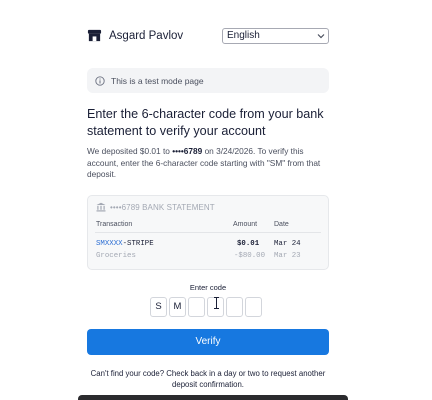 Image resolution: width=432 pixels, height=400 pixels. Describe the element at coordinates (187, 151) in the screenshot. I see `description-account: ••••6789` at that location.